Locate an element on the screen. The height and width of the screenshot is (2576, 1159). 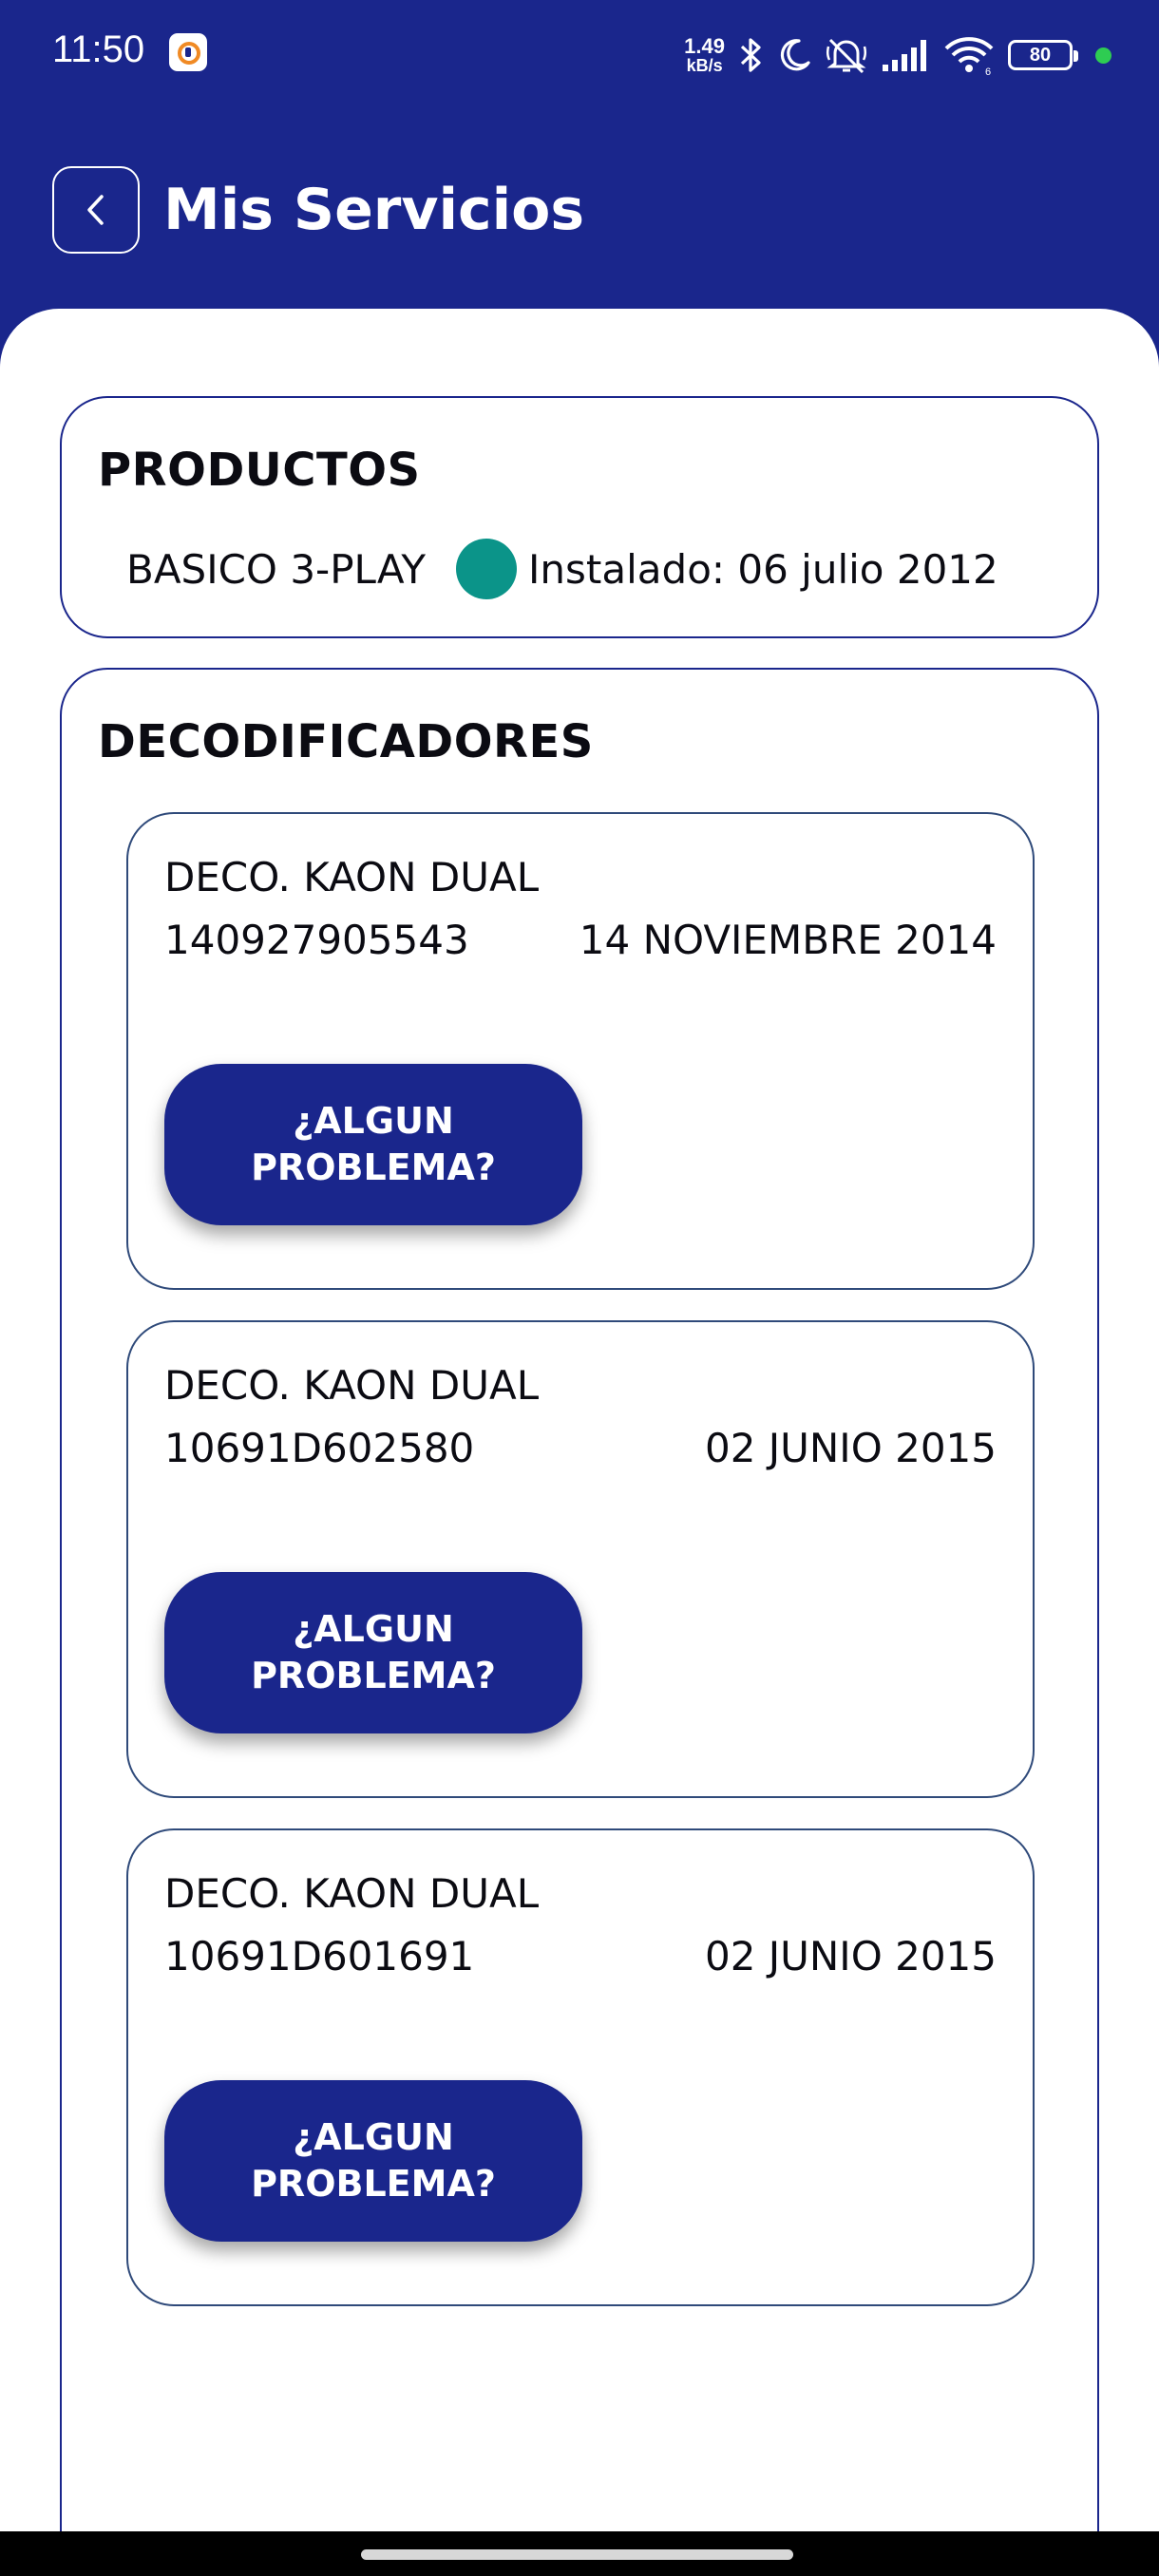
status-icons: 1.49 kB/s 6 80 is located at coordinates (898, 55).